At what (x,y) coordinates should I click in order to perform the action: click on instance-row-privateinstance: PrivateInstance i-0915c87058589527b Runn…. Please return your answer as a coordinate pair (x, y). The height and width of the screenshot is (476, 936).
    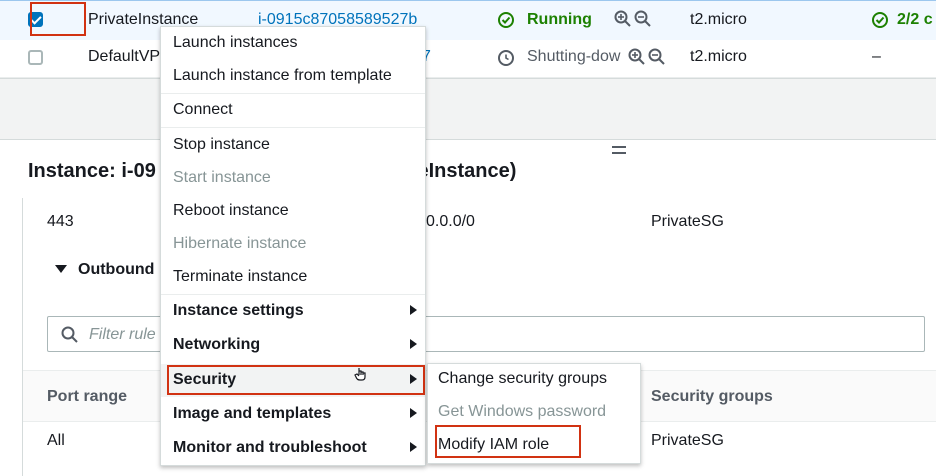
    Looking at the image, I should click on (468, 20).